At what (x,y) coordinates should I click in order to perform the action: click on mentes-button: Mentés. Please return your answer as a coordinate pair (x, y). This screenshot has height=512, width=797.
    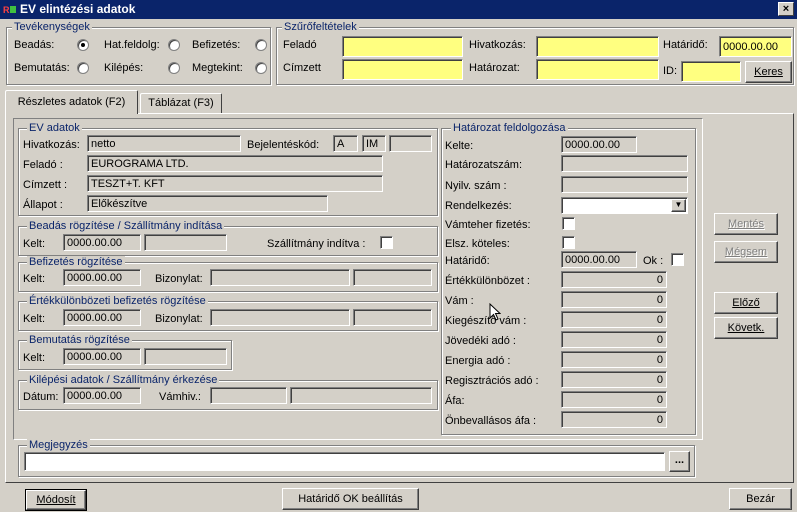
    Looking at the image, I should click on (746, 224).